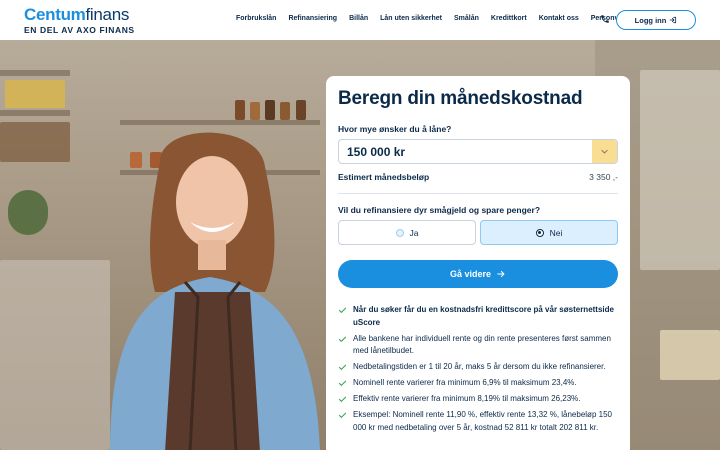 Image resolution: width=720 pixels, height=450 pixels. Describe the element at coordinates (79, 30) in the screenshot. I see `logo-tagline: EN DEL AV AXO FINANS` at that location.